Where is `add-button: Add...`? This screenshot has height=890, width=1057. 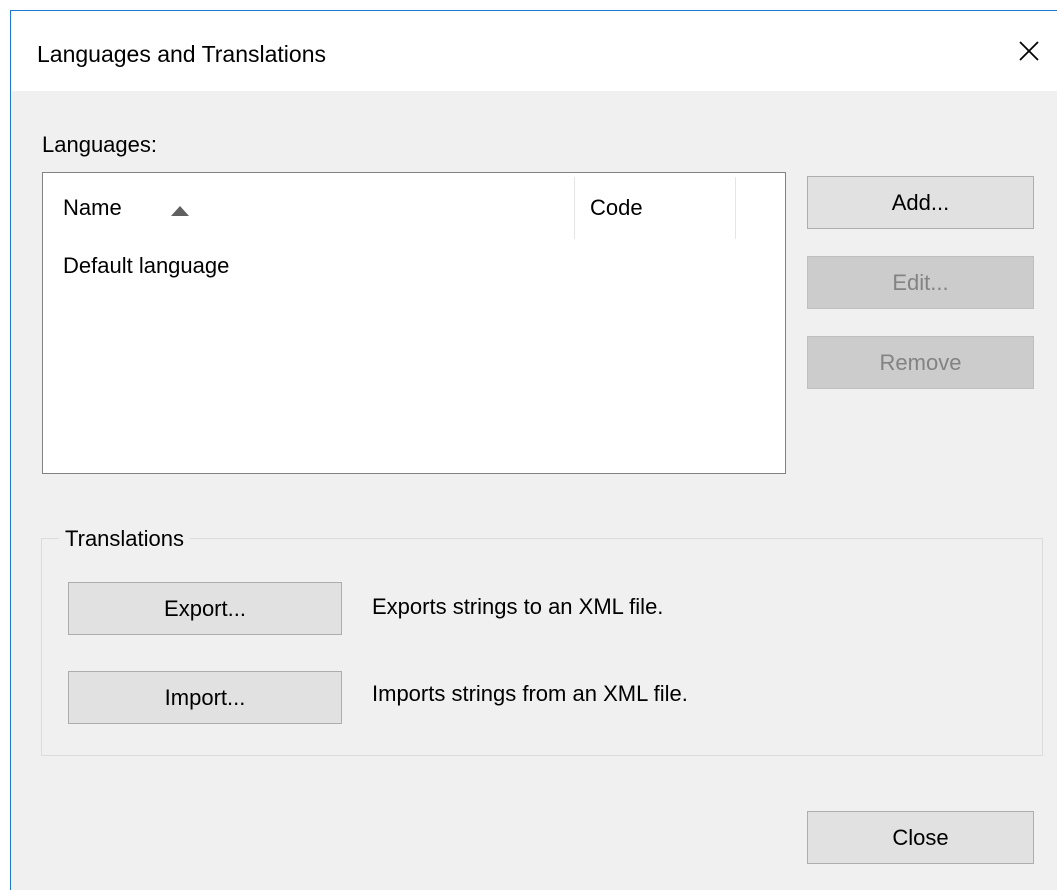 add-button: Add... is located at coordinates (920, 202).